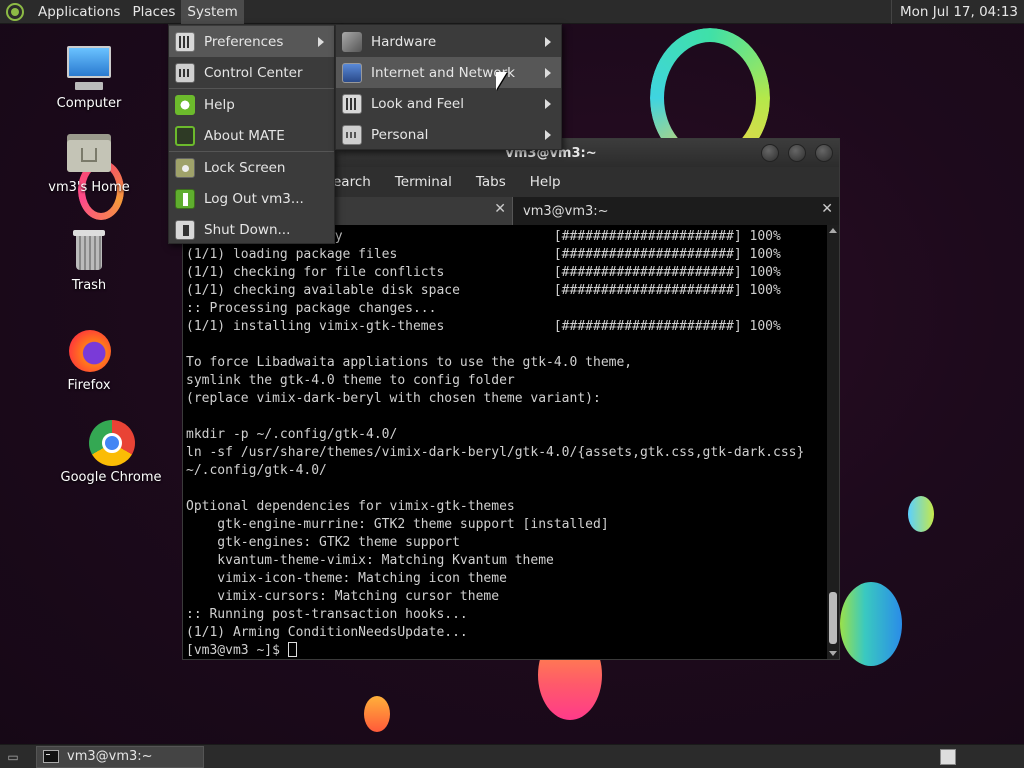 The height and width of the screenshot is (768, 1024). What do you see at coordinates (110, 756) in the screenshot?
I see `taskbar-window-label: vm3@vm3:~` at bounding box center [110, 756].